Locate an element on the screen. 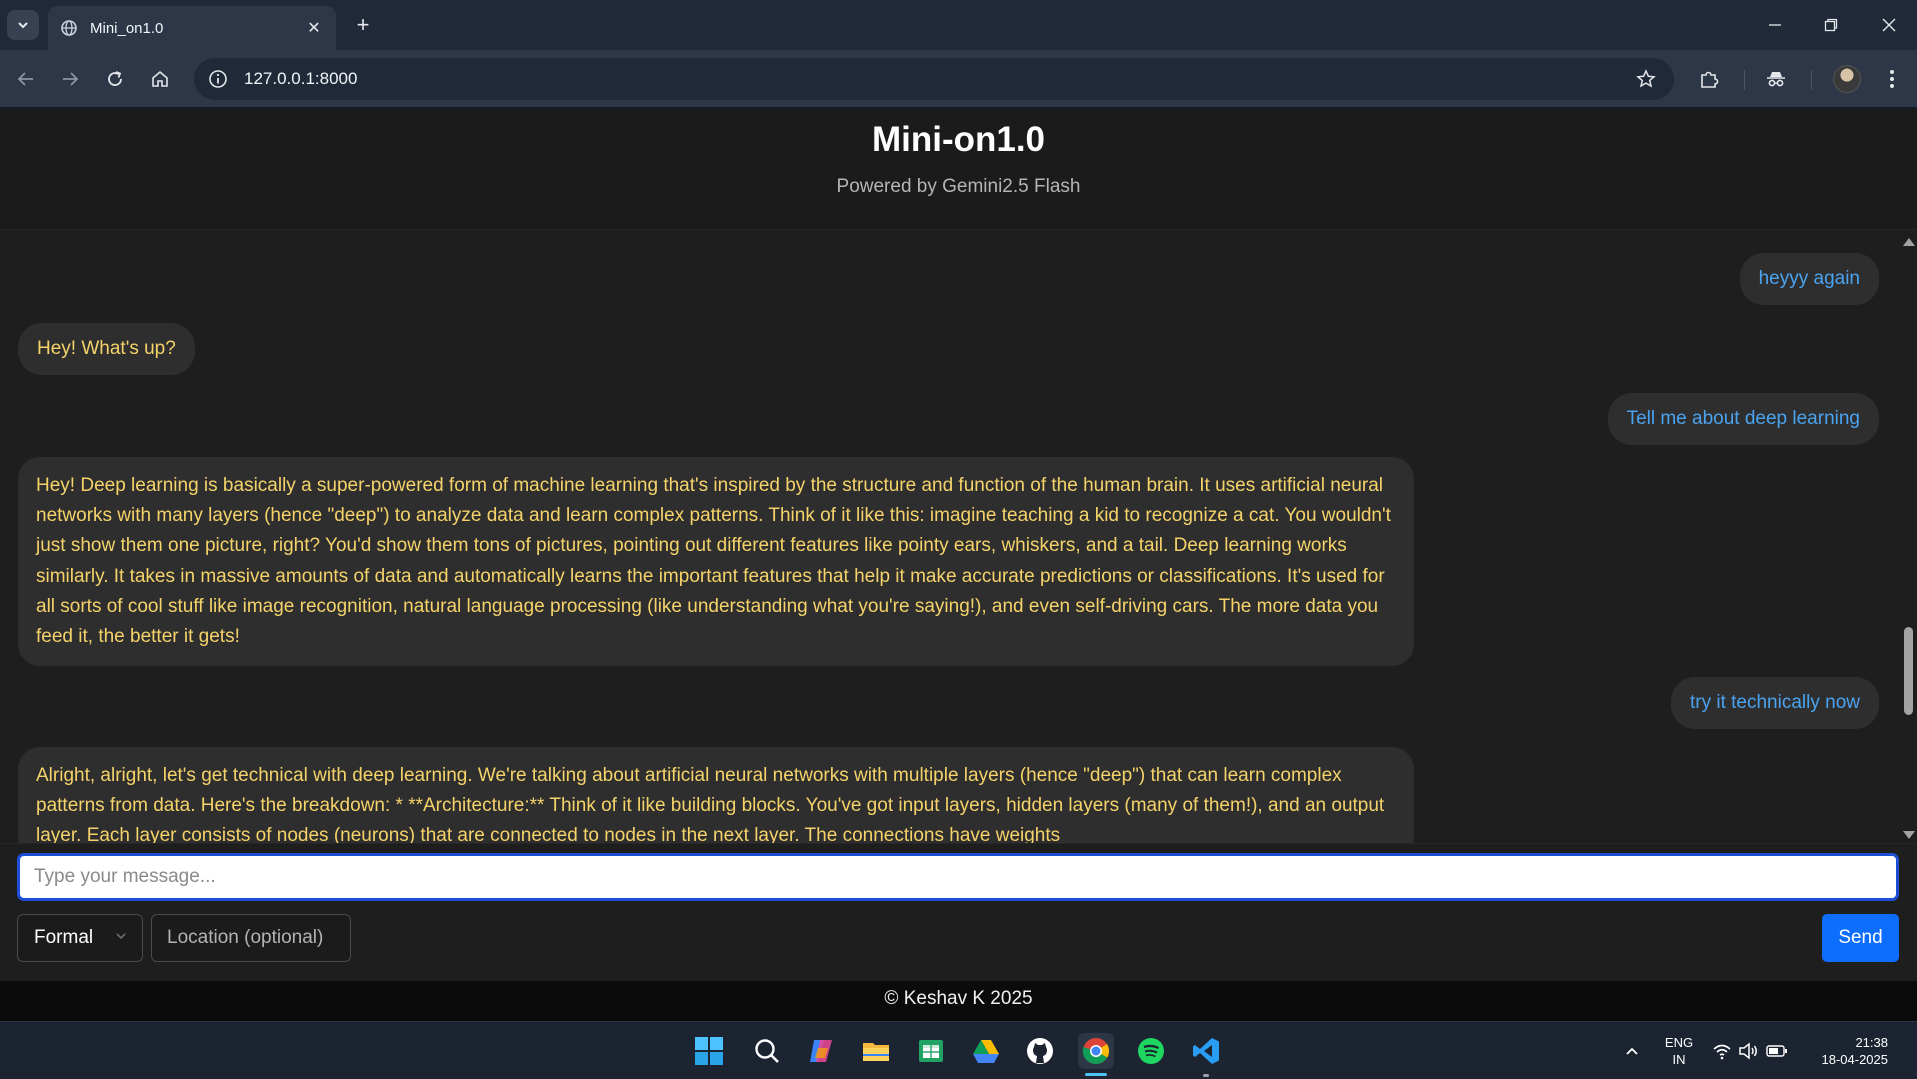 This screenshot has width=1917, height=1079. sheets-app is located at coordinates (931, 1051).